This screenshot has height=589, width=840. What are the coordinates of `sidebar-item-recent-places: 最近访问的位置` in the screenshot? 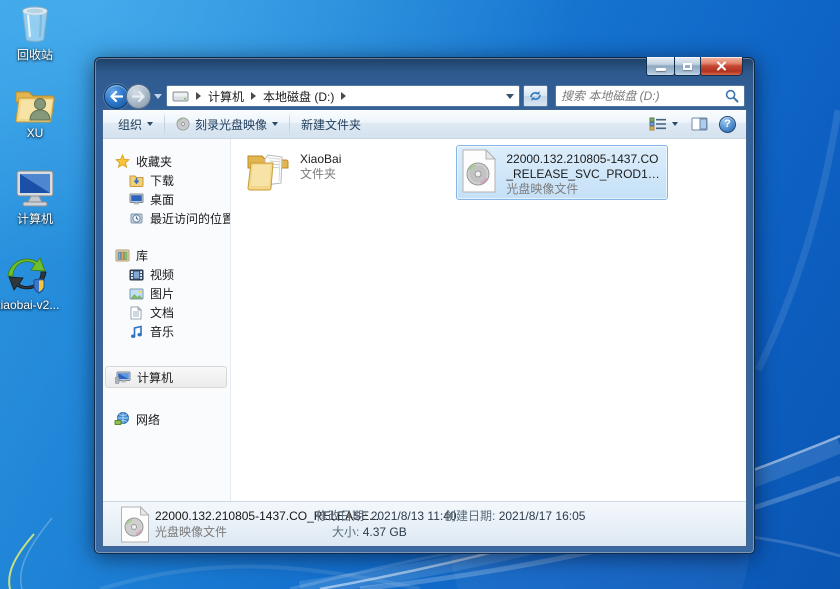 It's located at (166, 218).